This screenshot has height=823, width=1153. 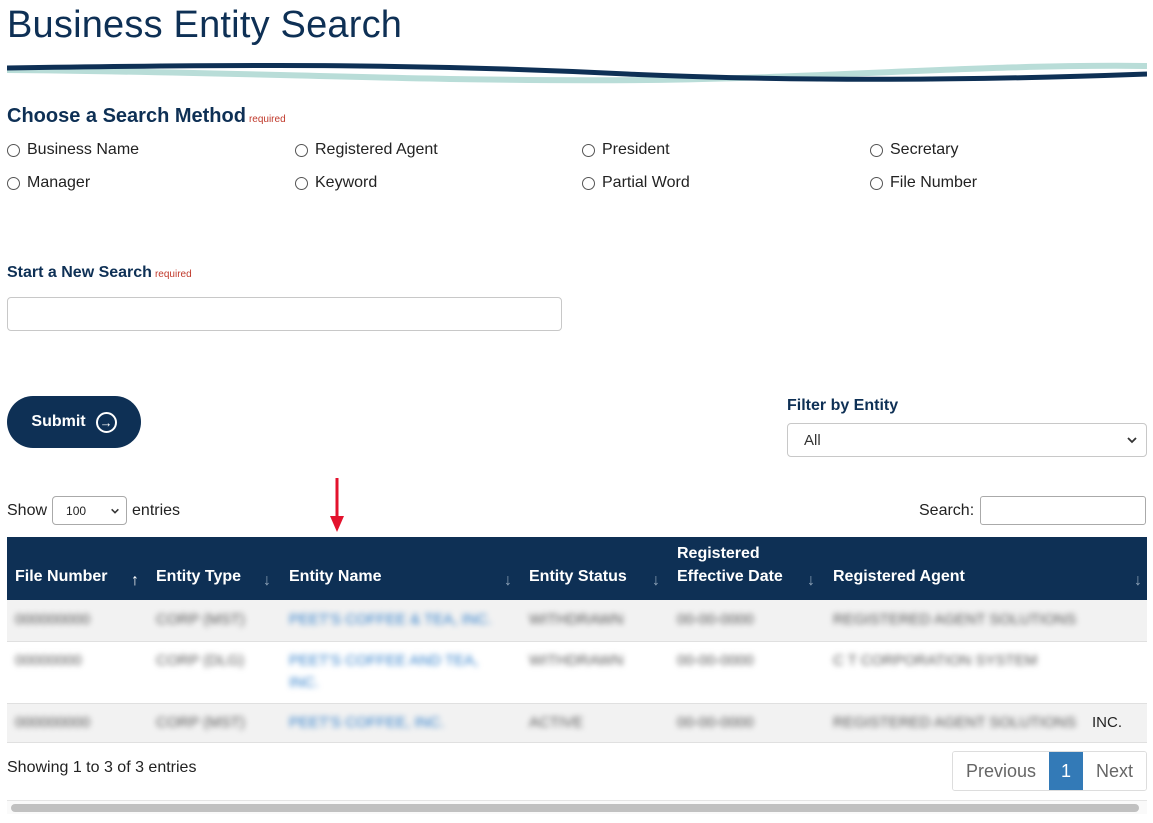 I want to click on length-control: Show 100 entries, so click(x=93, y=510).